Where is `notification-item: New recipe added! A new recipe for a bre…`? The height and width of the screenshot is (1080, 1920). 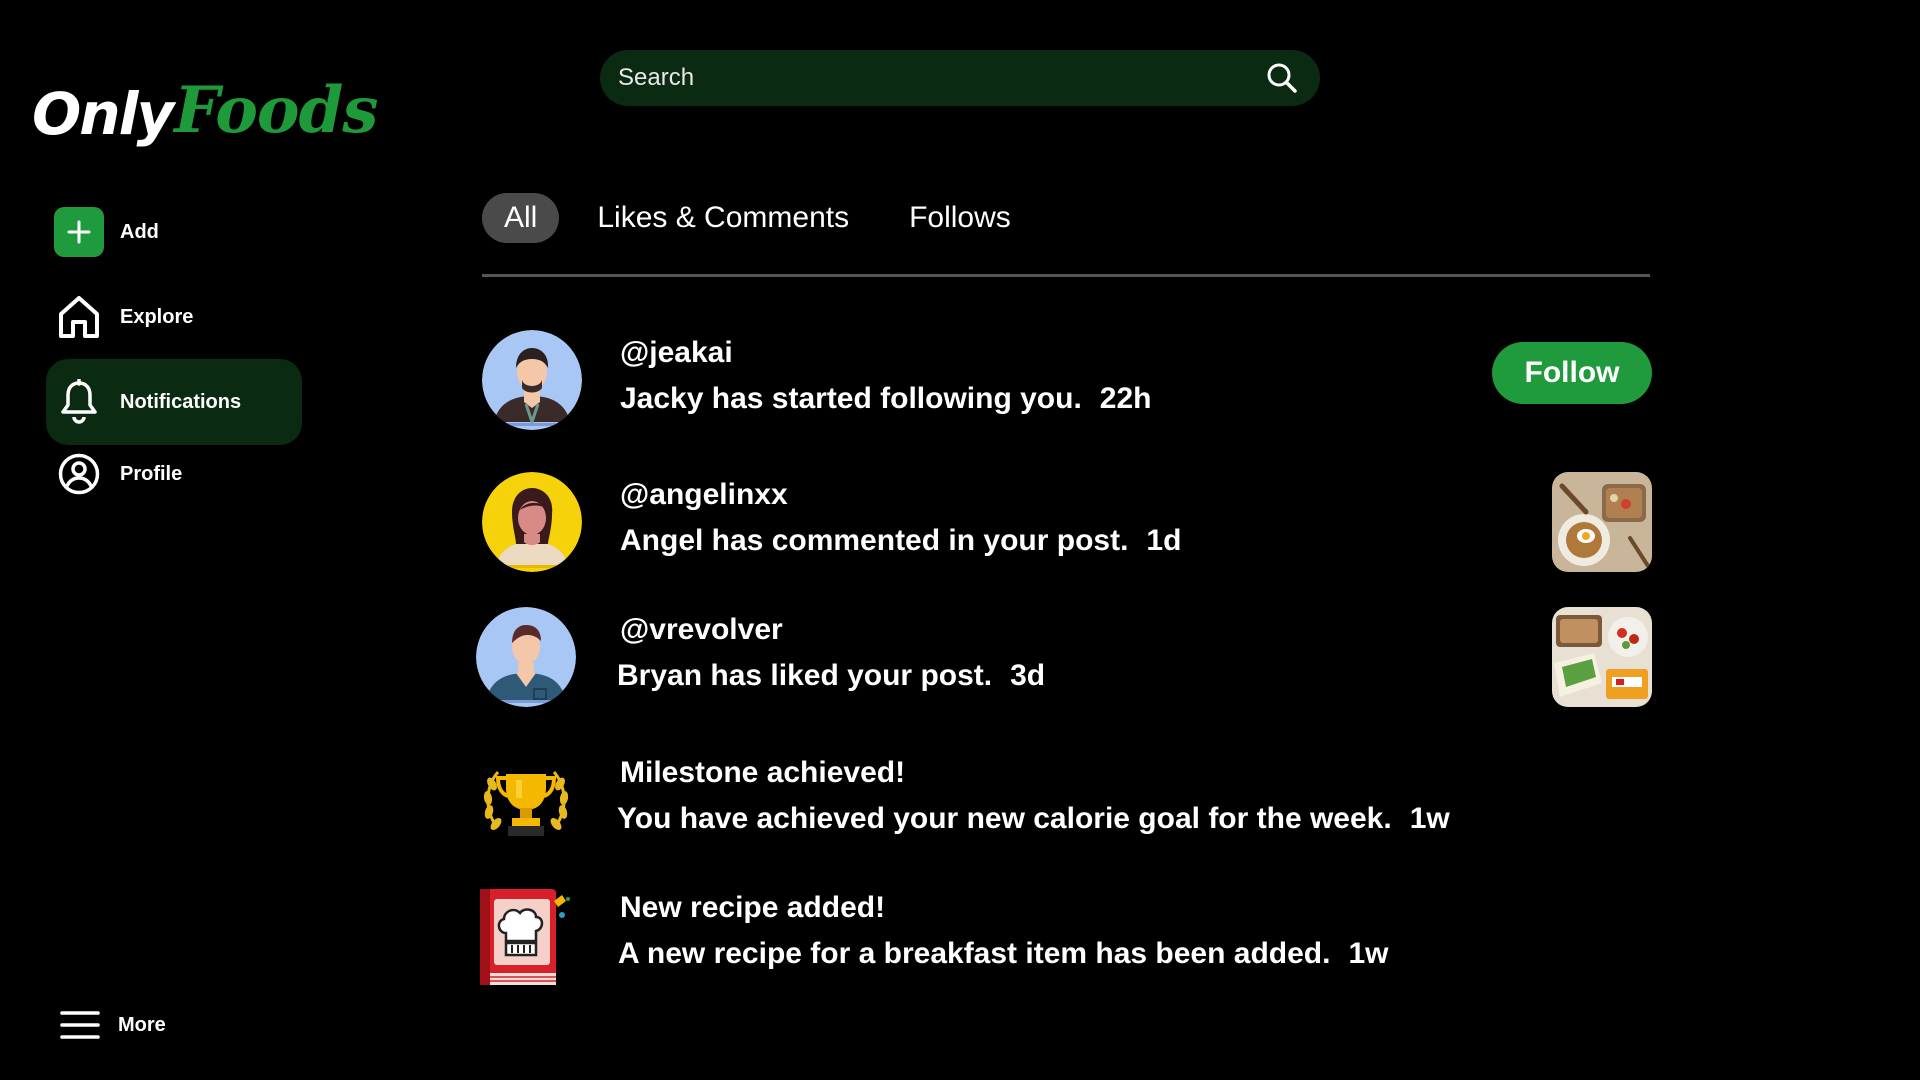
notification-item: New recipe added! A new recipe for a bre… is located at coordinates (1063, 940).